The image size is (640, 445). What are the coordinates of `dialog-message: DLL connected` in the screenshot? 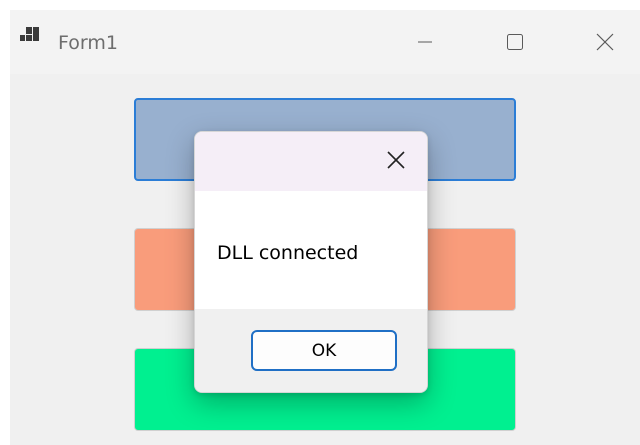 It's located at (288, 253).